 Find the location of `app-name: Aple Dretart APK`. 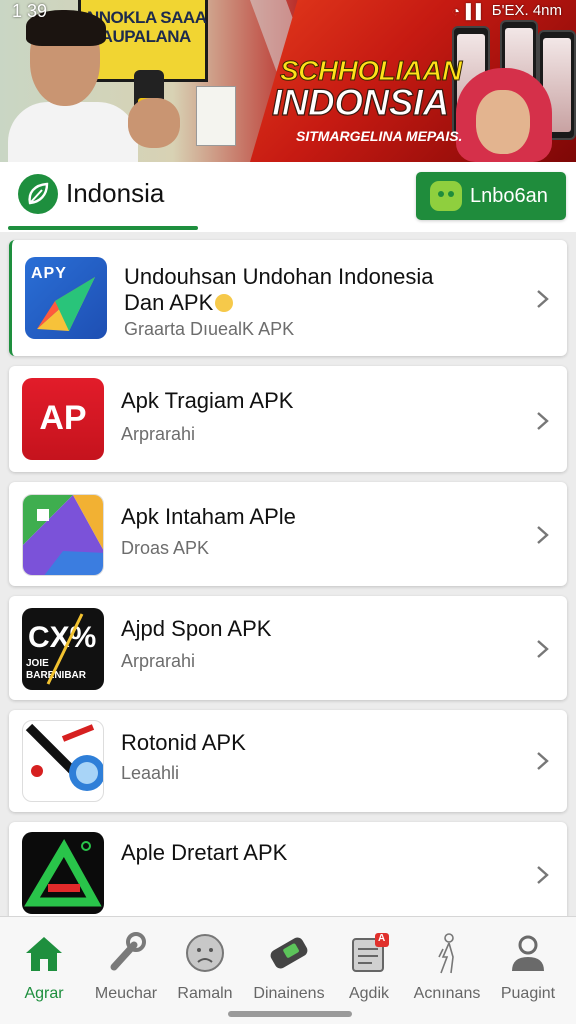

app-name: Aple Dretart APK is located at coordinates (204, 852).